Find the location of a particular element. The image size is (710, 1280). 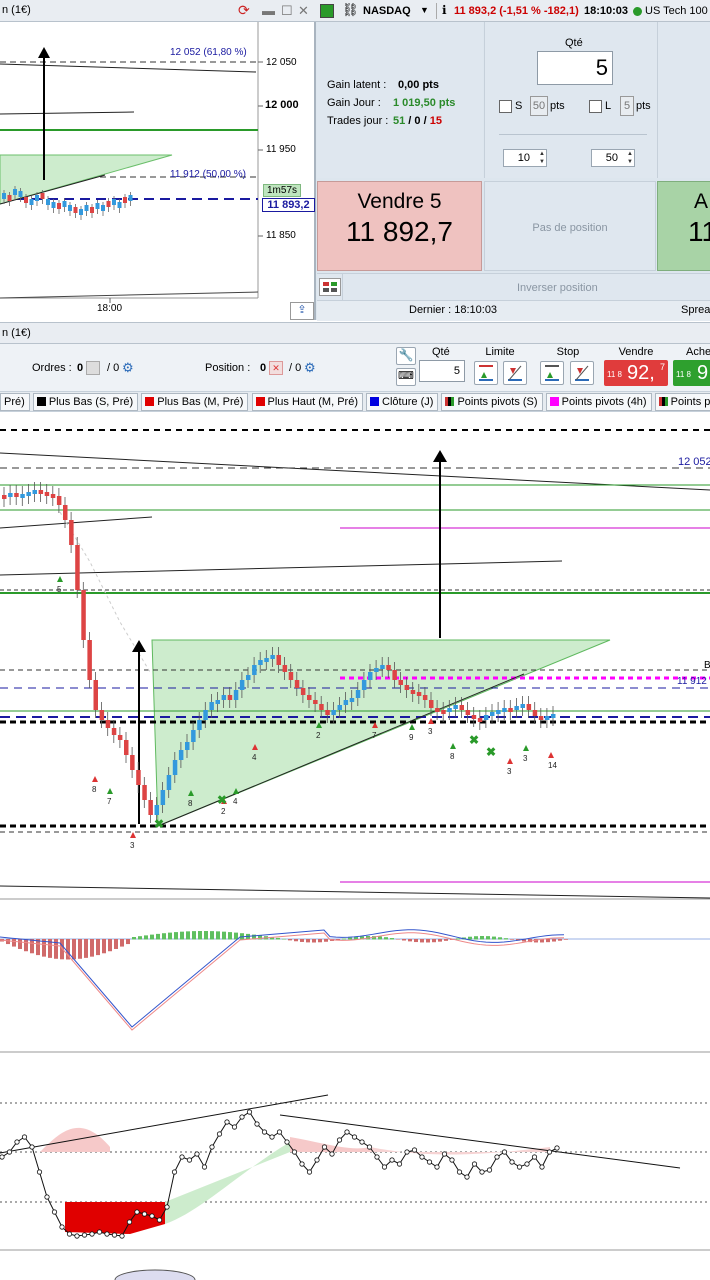

stop-checkbox is located at coordinates (505, 106).